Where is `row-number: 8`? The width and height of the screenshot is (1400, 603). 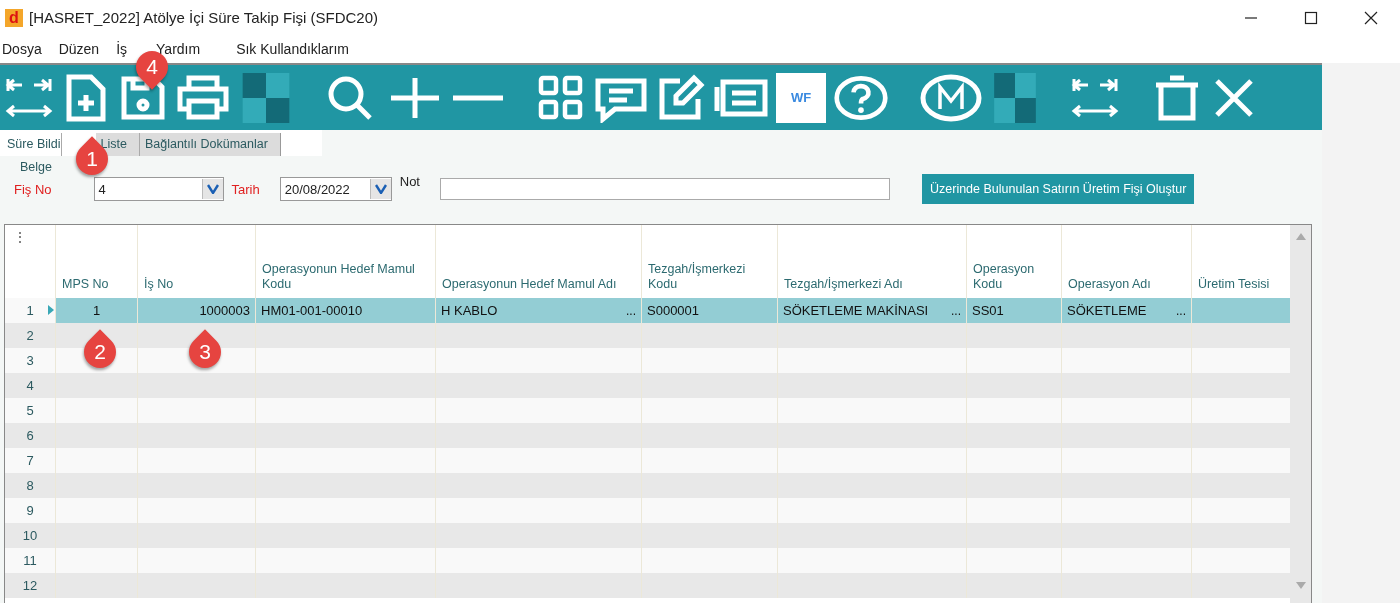
row-number: 8 is located at coordinates (30, 486).